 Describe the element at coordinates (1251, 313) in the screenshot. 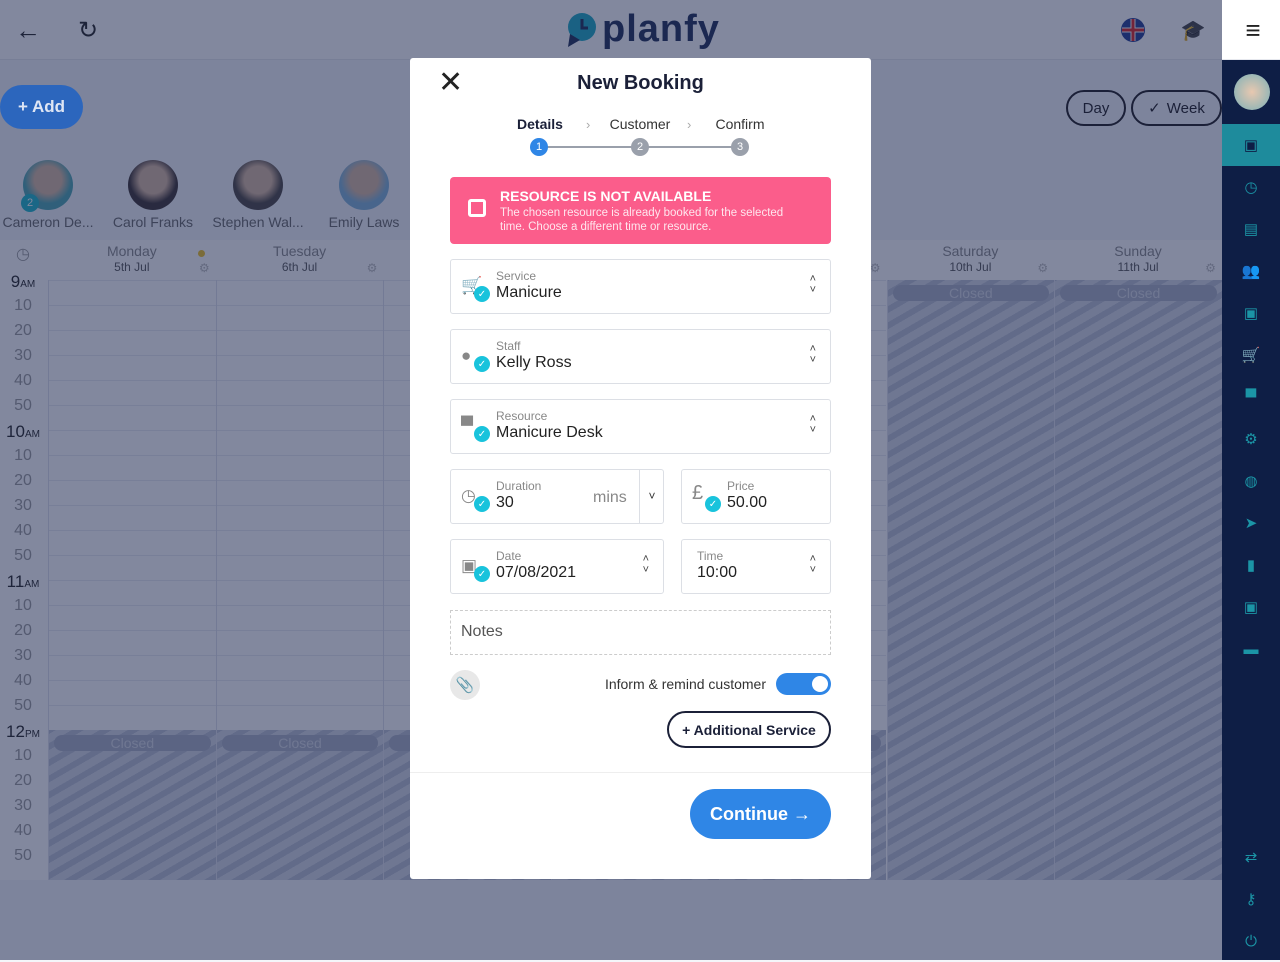

I see `contact-icon: ▣` at that location.